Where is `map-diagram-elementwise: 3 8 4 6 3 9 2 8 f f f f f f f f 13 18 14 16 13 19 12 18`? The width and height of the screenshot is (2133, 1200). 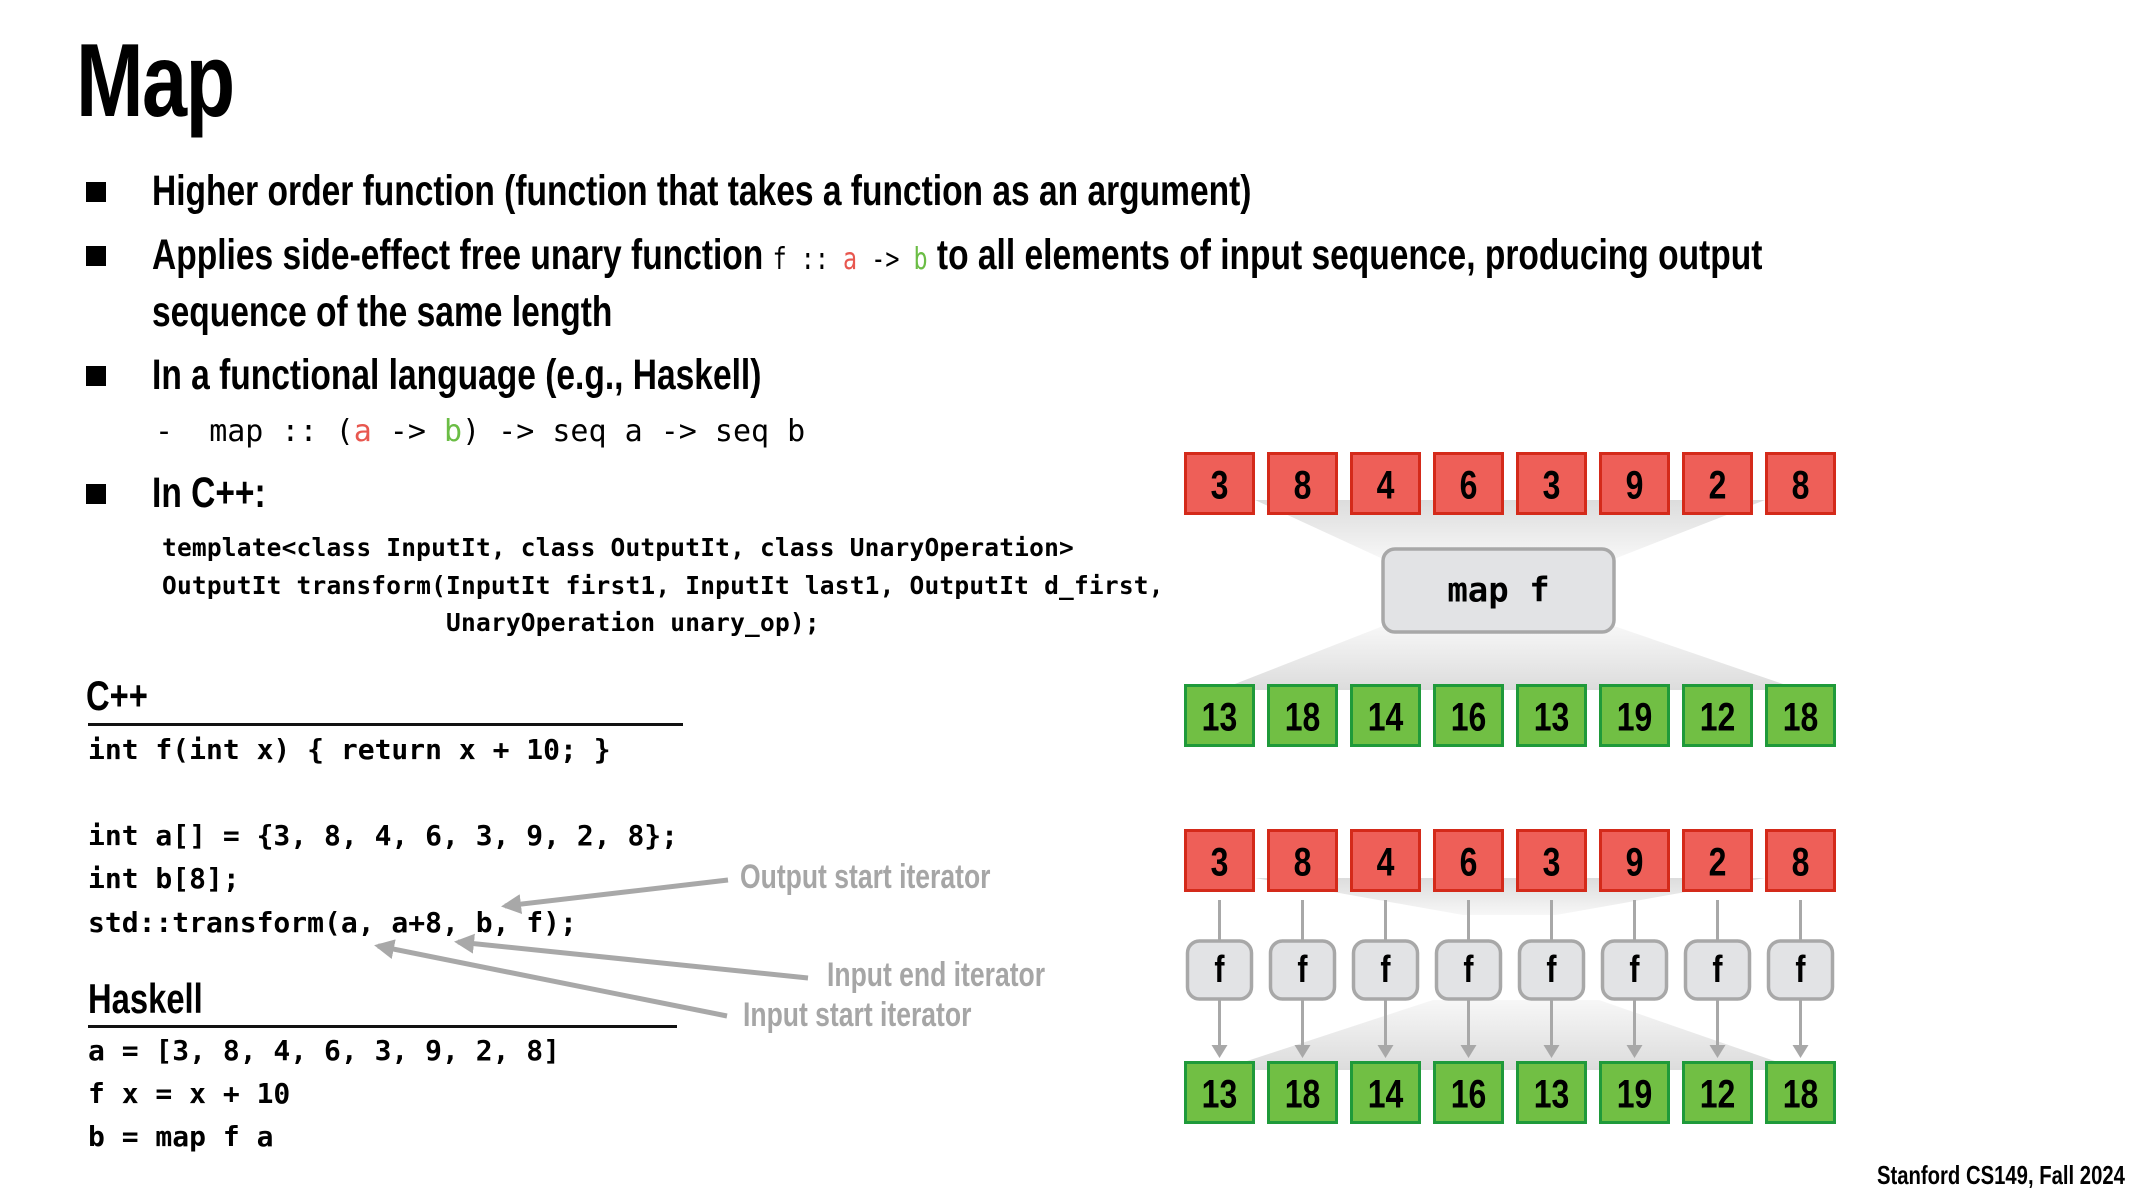 map-diagram-elementwise: 3 8 4 6 3 9 2 8 f f f f f f f f 13 18 14 16 13 19 12 18 is located at coordinates (1510, 976).